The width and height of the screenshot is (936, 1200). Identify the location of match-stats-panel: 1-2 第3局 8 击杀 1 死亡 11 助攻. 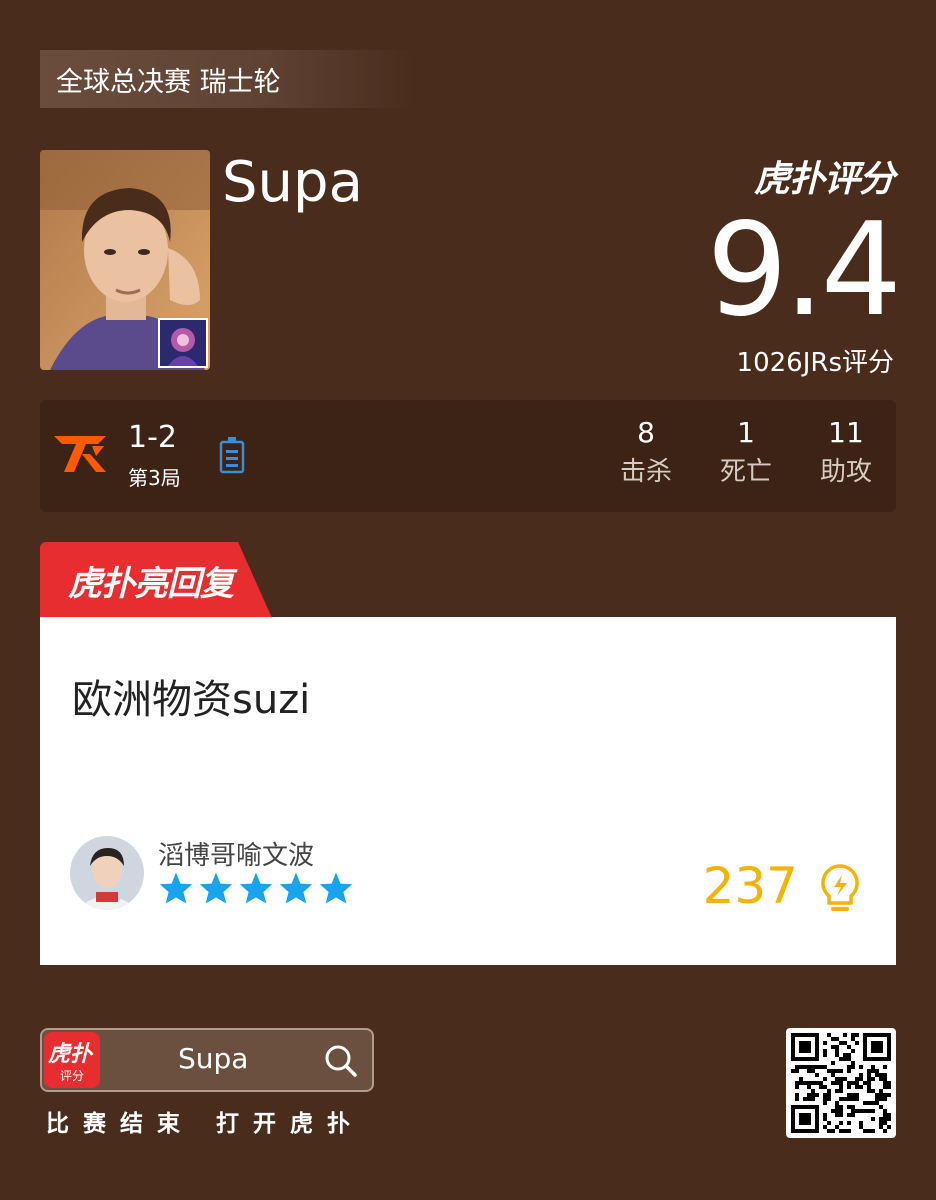
(468, 456).